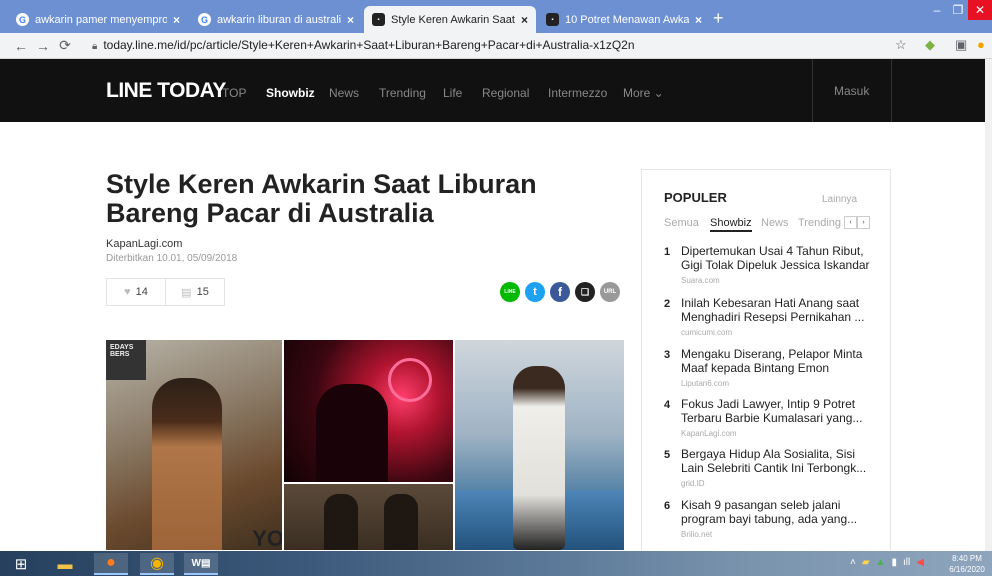 This screenshot has width=992, height=576. What do you see at coordinates (667, 304) in the screenshot?
I see `popular-rank: 2` at bounding box center [667, 304].